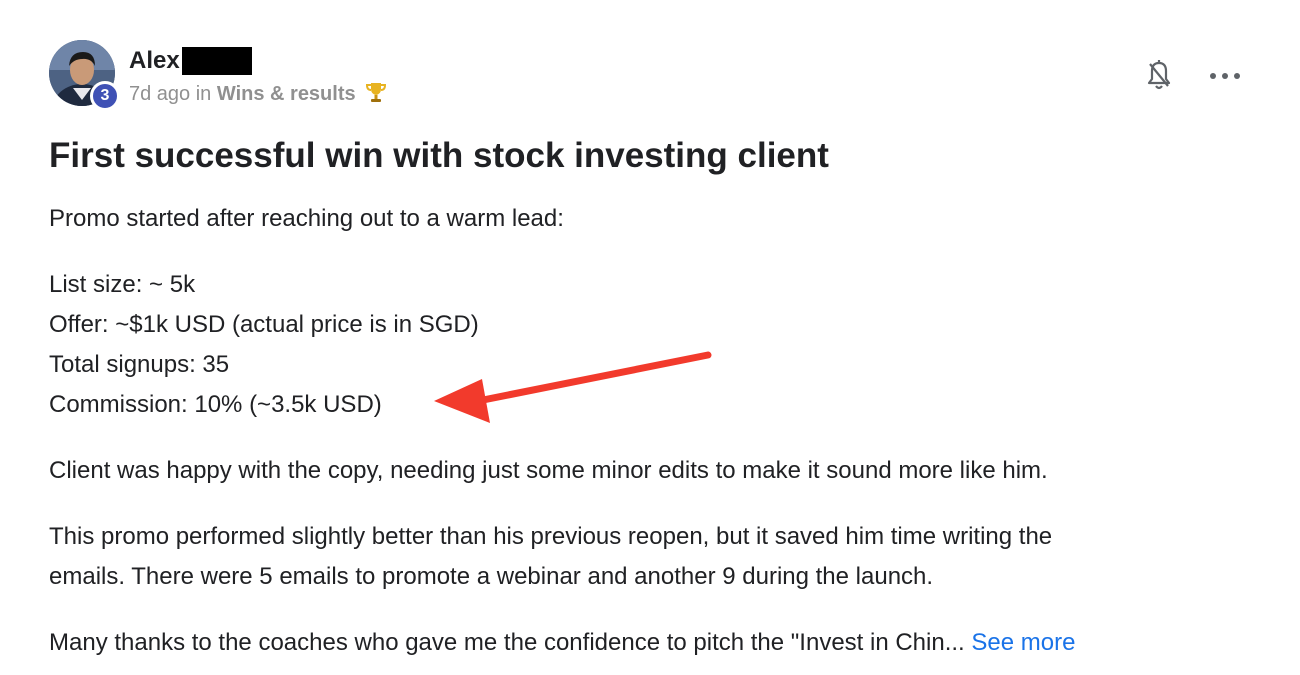 The image size is (1300, 675). I want to click on detail-line: Total signups: 35, so click(139, 364).